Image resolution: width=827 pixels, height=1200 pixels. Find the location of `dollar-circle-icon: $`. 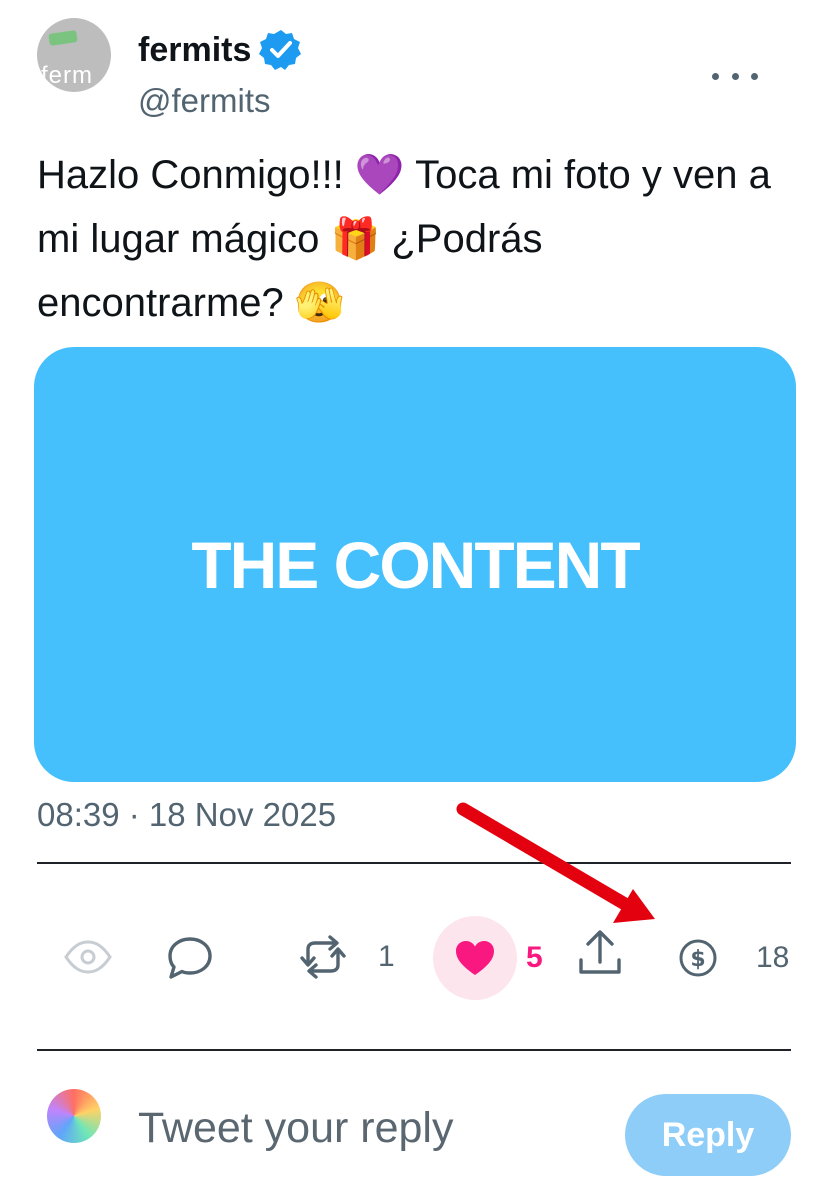

dollar-circle-icon: $ is located at coordinates (698, 958).